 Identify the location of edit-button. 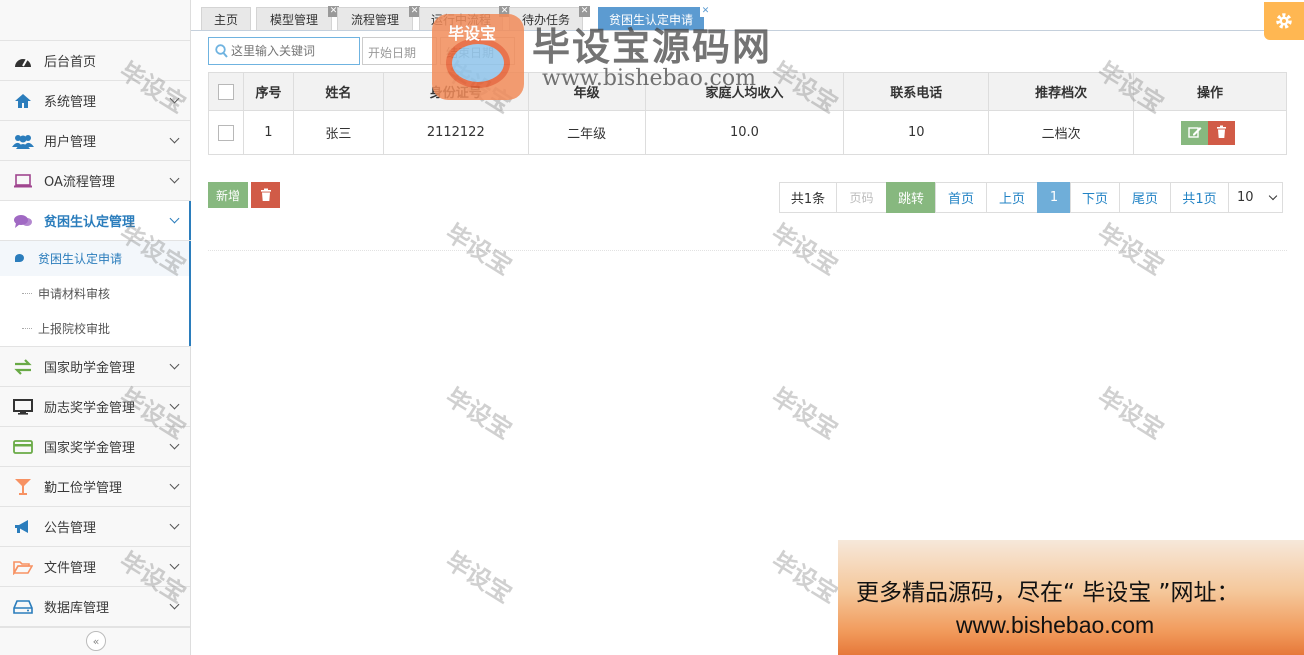
(1195, 132).